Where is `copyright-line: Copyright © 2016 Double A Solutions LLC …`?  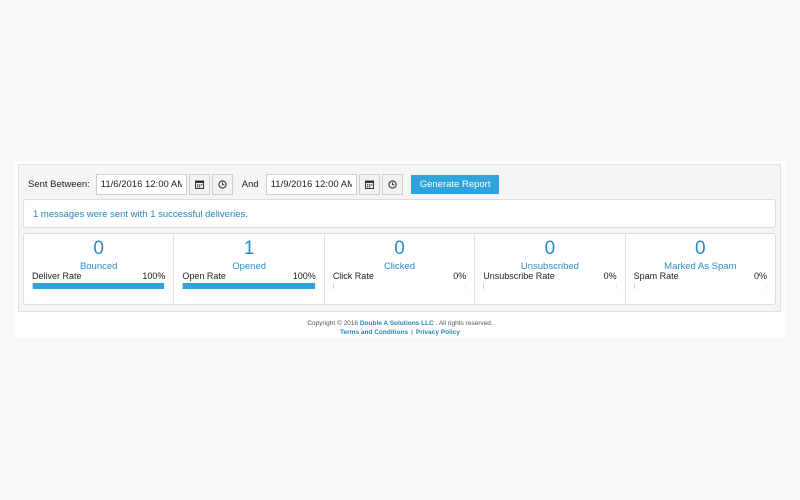
copyright-line: Copyright © 2016 Double A Solutions LLC … is located at coordinates (400, 323).